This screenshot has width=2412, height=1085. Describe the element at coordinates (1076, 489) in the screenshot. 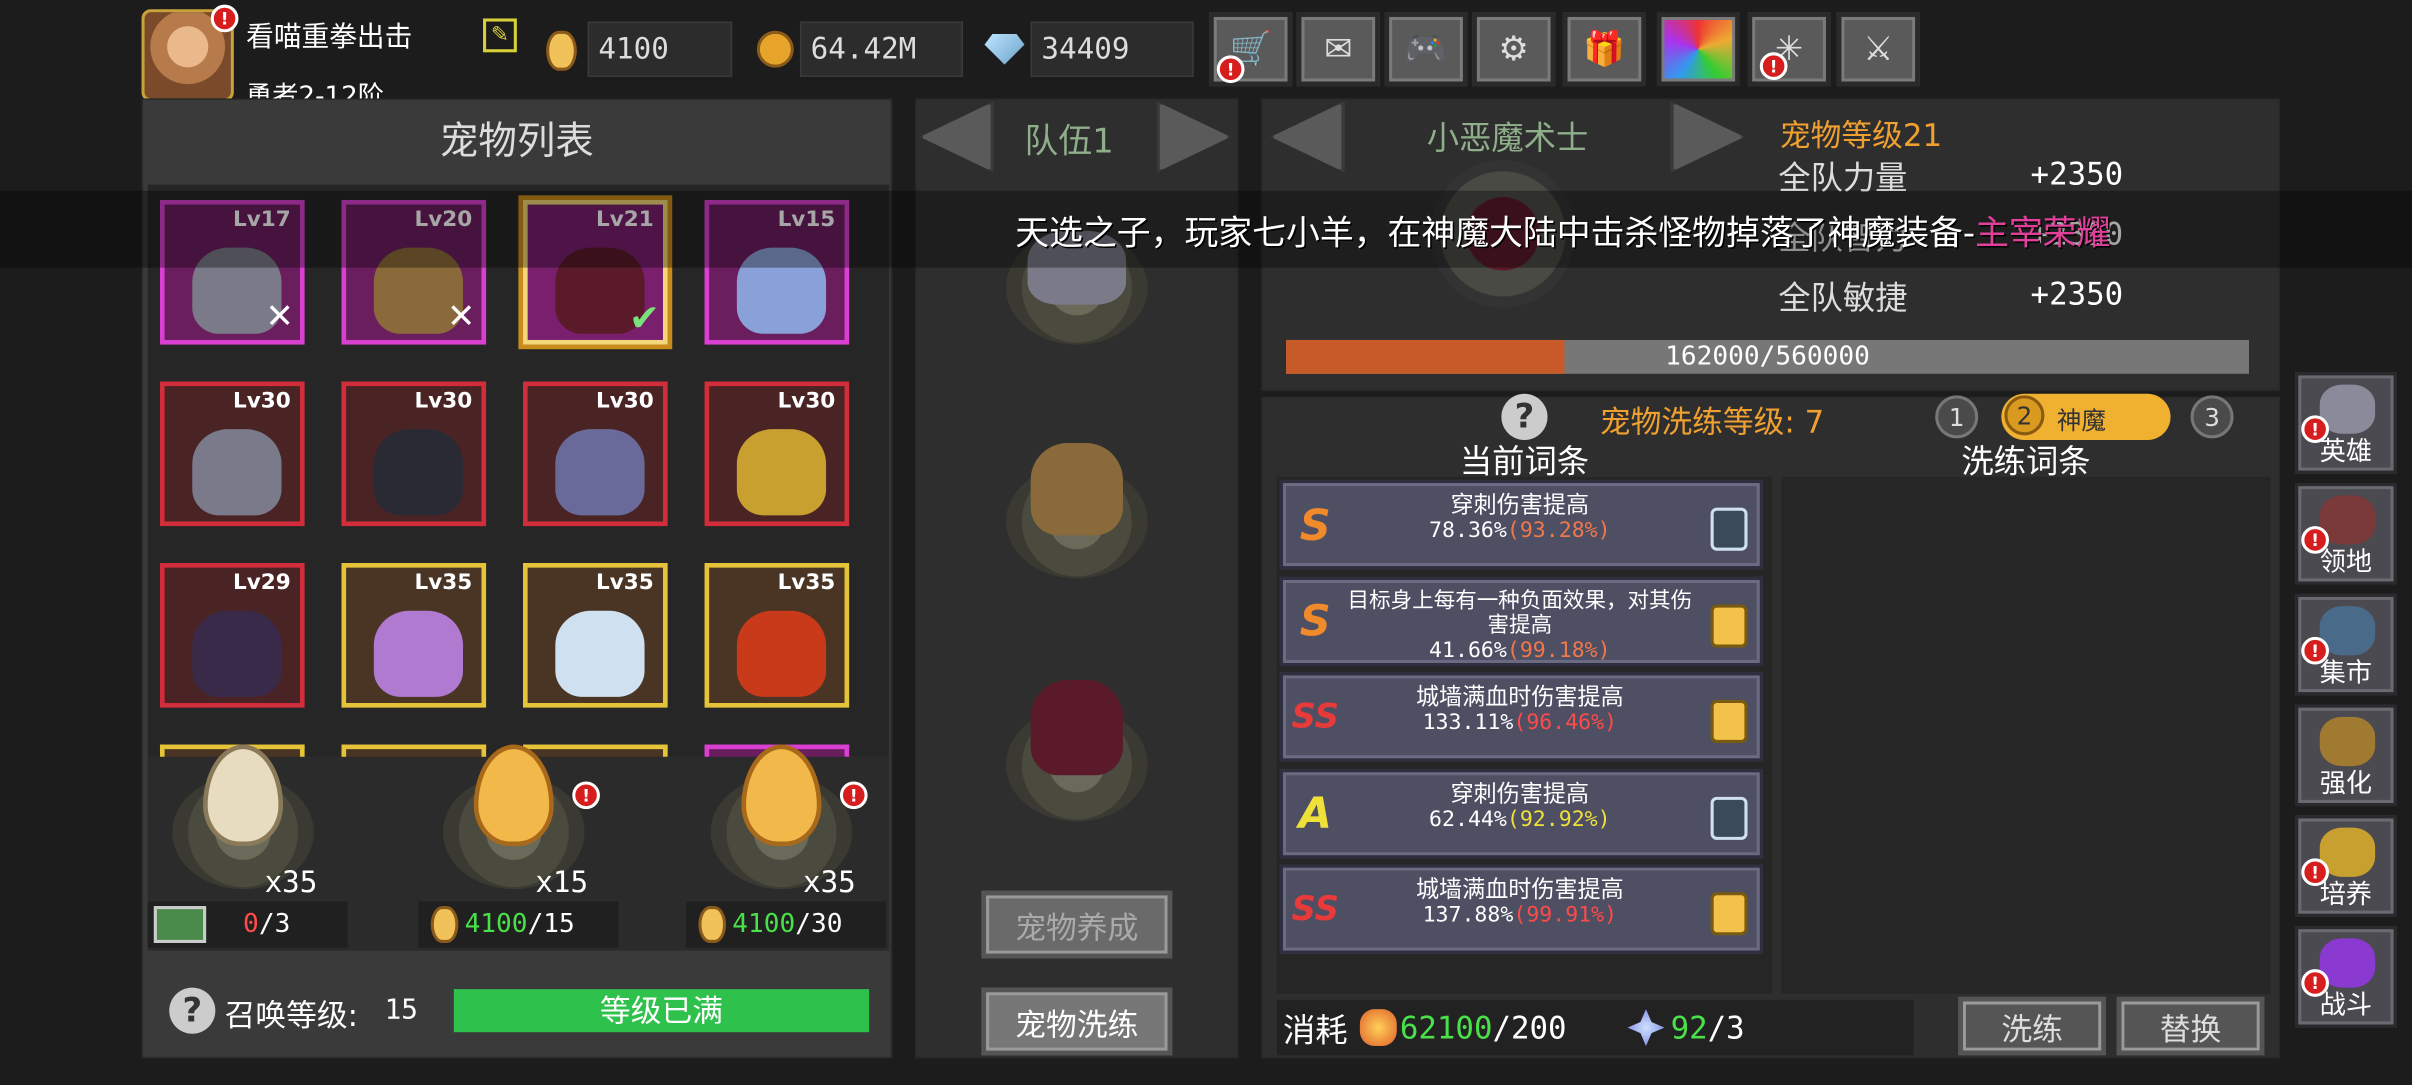

I see `treant-pet-icon` at that location.